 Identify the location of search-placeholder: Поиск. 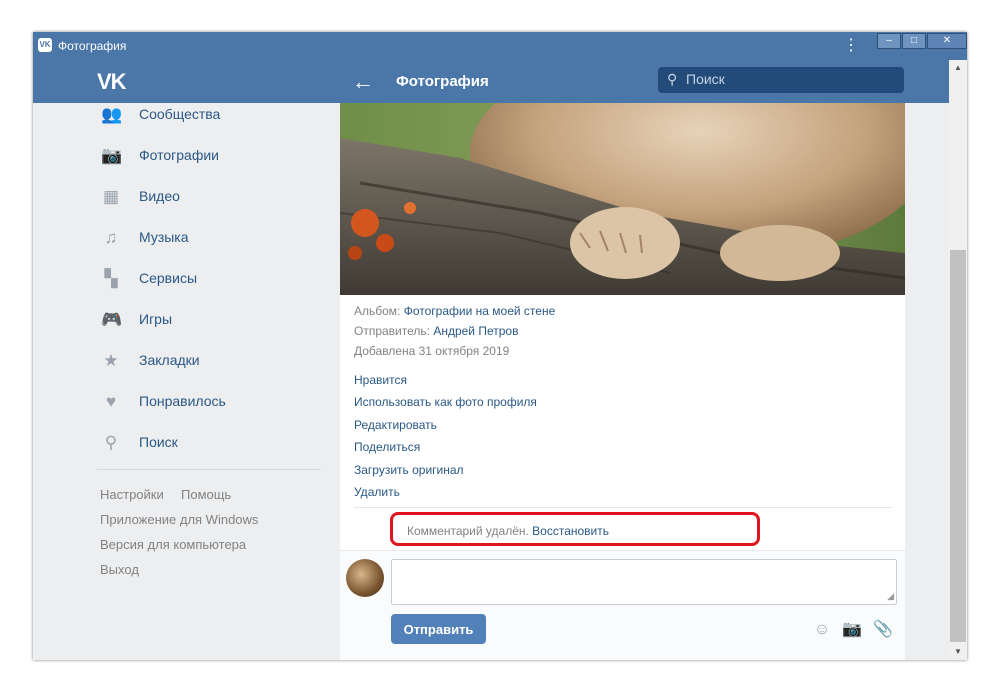
(705, 79).